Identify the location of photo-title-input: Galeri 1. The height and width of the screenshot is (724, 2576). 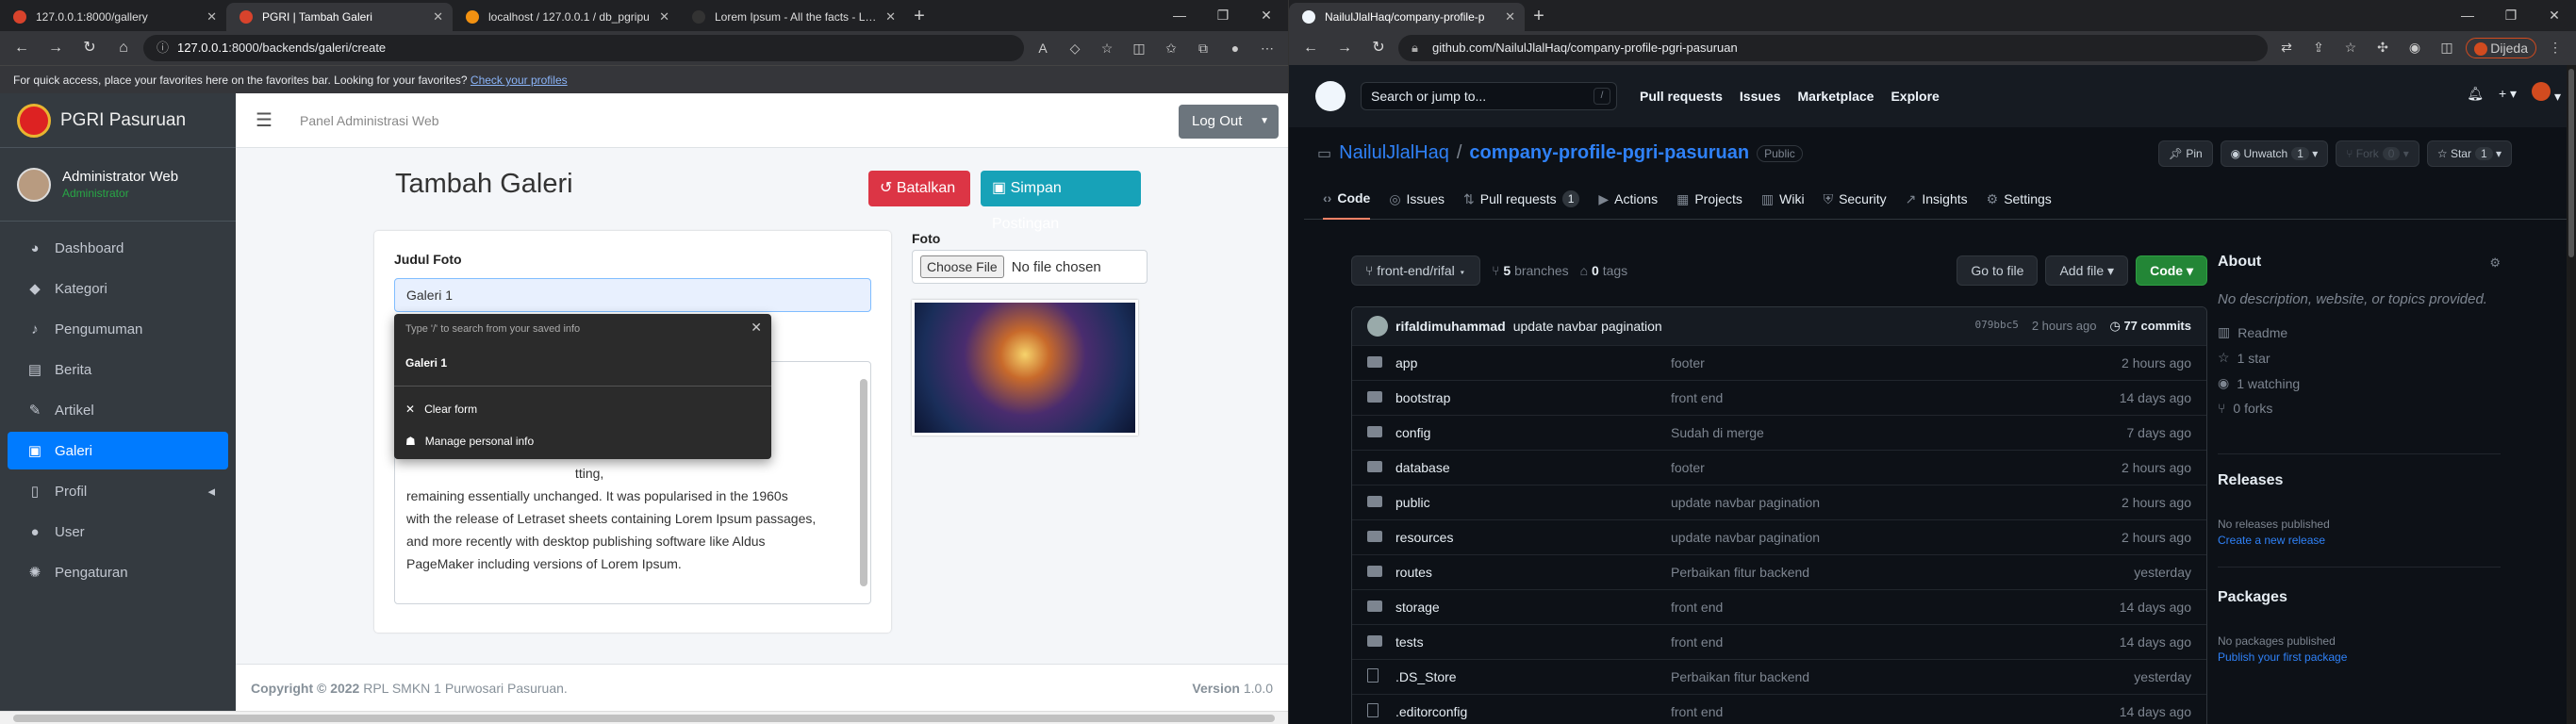
(632, 295).